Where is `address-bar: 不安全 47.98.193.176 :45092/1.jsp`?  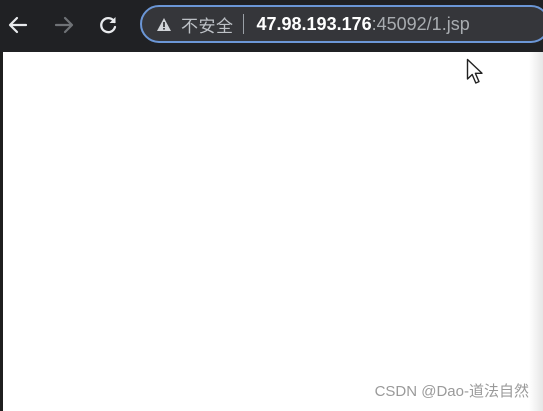
address-bar: 不安全 47.98.193.176 :45092/1.jsp is located at coordinates (341, 24).